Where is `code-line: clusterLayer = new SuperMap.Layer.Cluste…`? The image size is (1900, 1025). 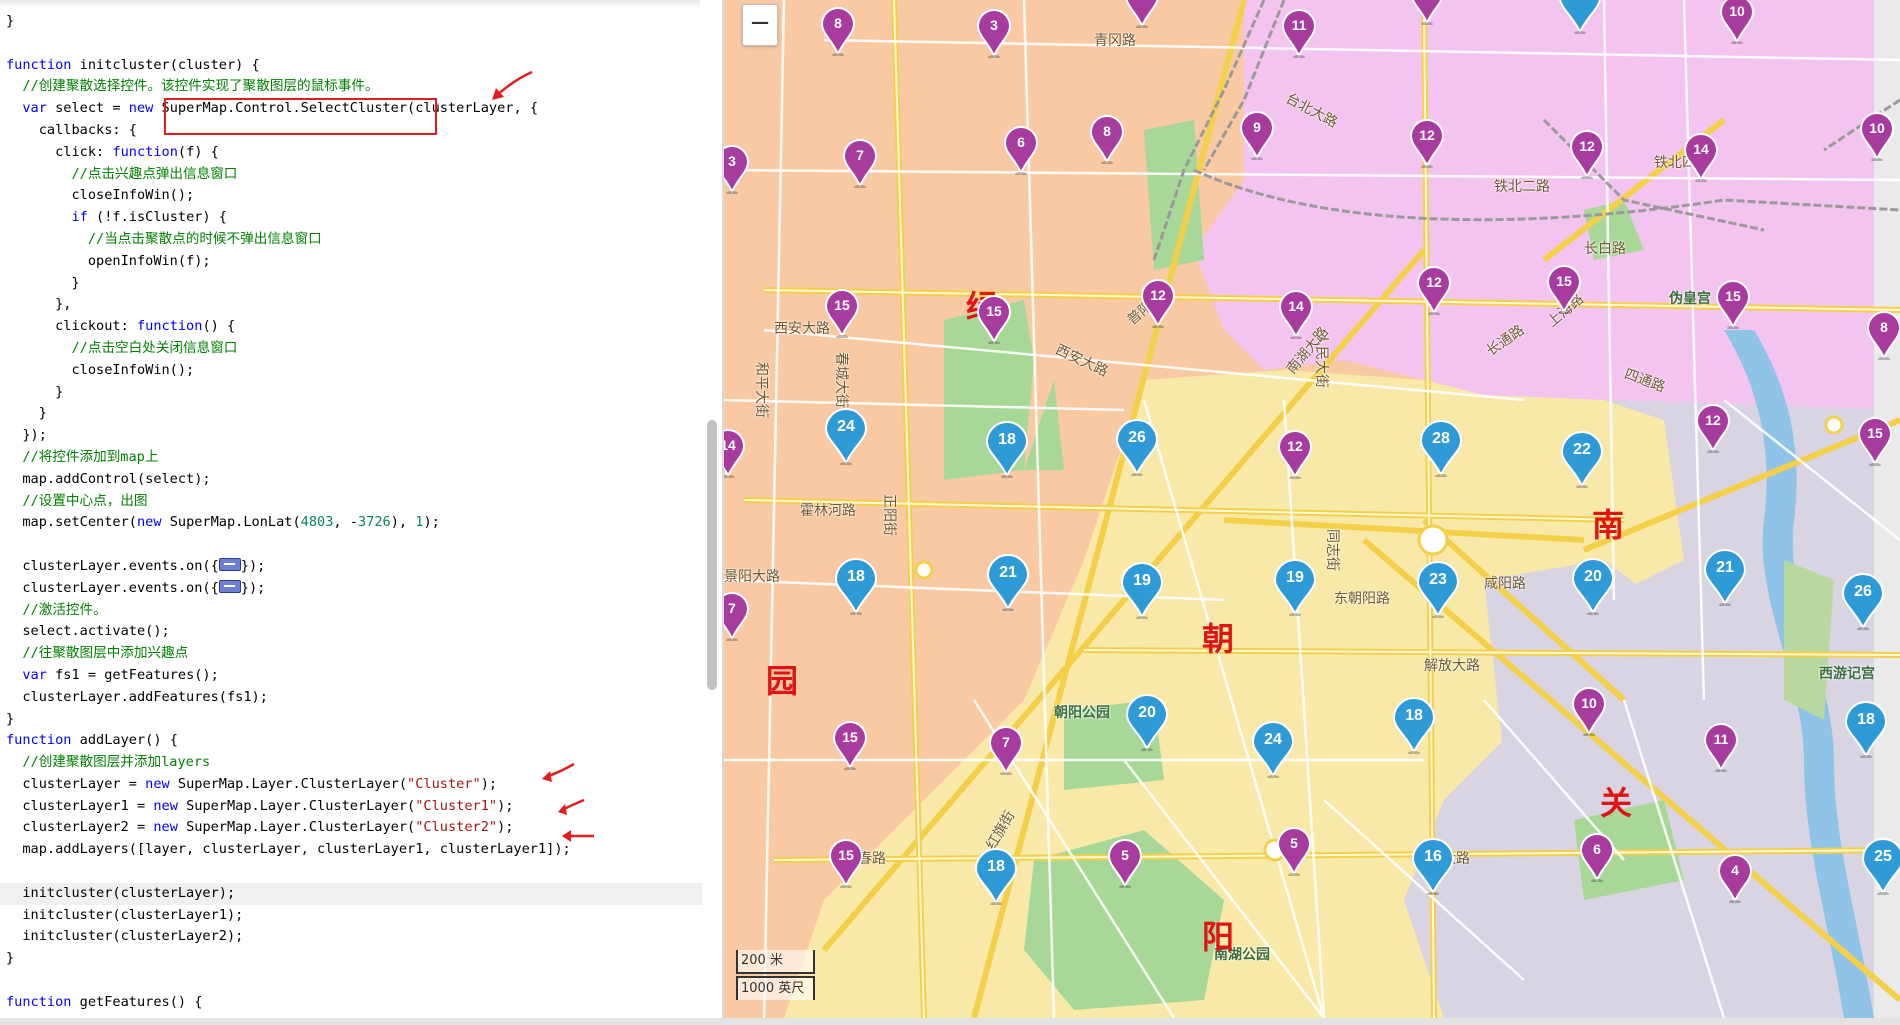 code-line: clusterLayer = new SuperMap.Layer.Cluste… is located at coordinates (354, 785).